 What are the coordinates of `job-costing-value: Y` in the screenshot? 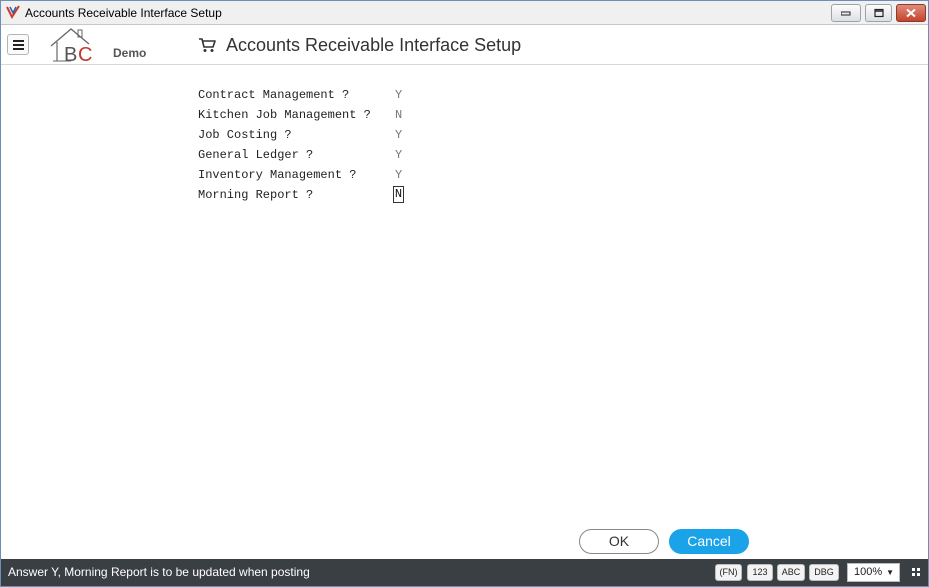 It's located at (398, 135).